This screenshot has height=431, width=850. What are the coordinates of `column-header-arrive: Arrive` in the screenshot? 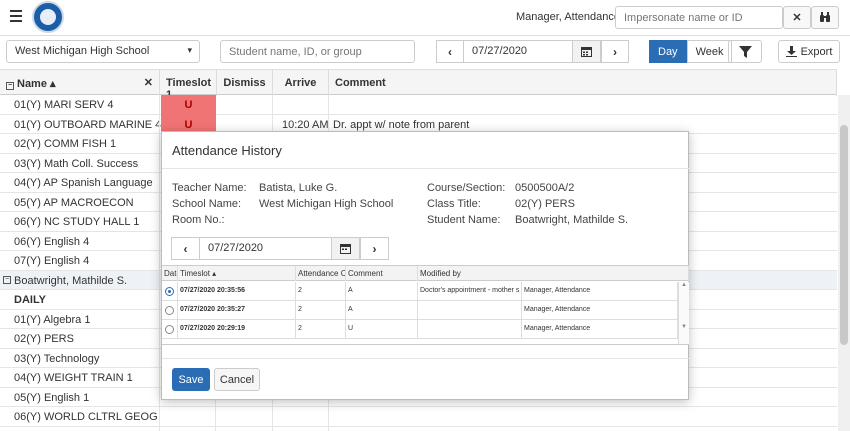 It's located at (301, 83).